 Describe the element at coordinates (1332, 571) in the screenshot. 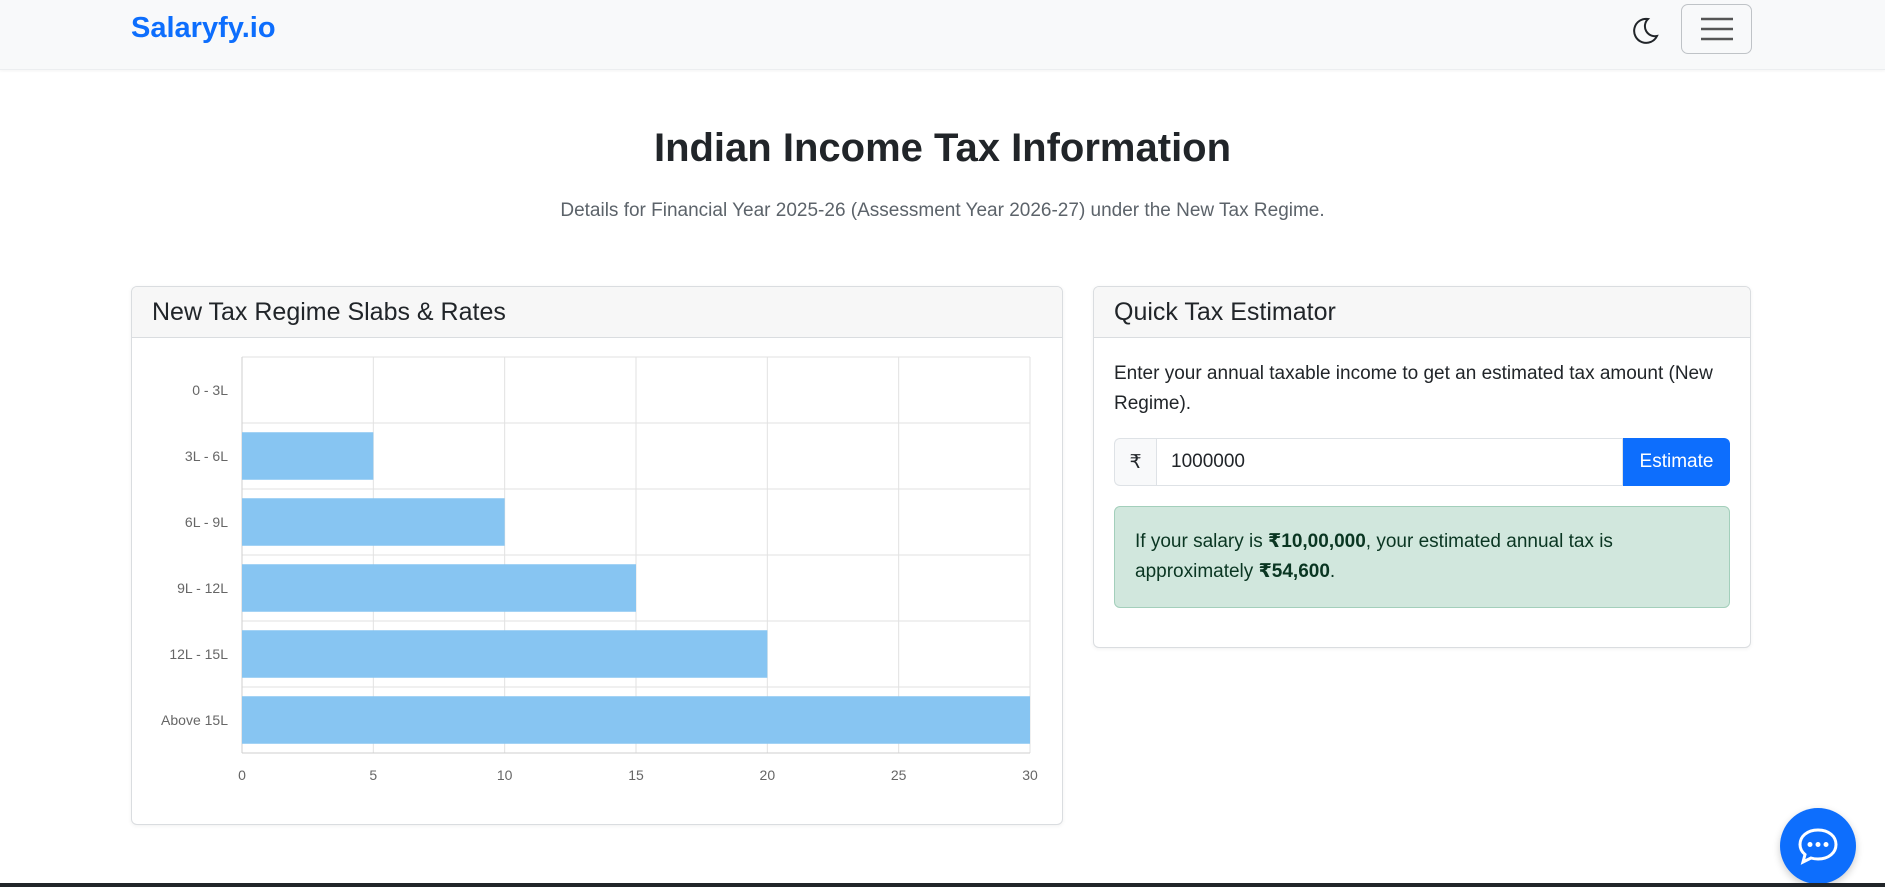

I see `result-suffix: .` at that location.